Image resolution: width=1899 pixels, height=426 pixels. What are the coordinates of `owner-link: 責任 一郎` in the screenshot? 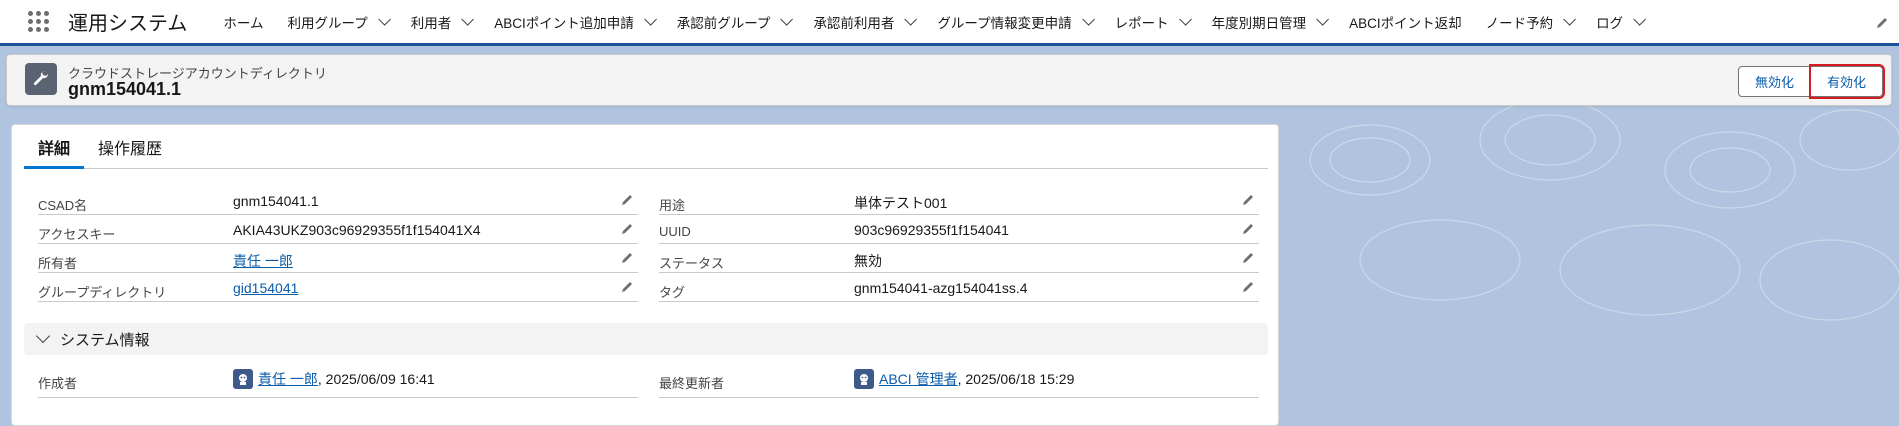 It's located at (263, 261).